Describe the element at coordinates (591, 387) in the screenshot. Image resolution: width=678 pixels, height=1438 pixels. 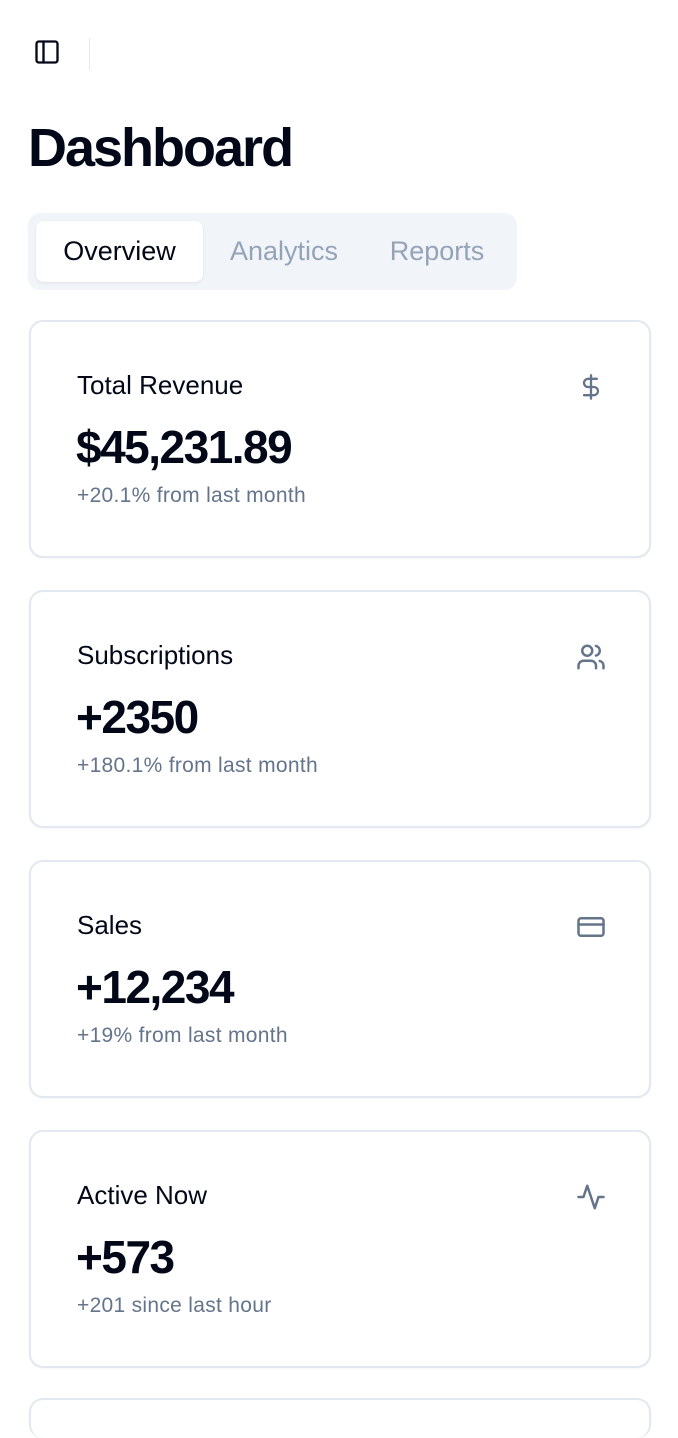
I see `dollar-icon` at that location.